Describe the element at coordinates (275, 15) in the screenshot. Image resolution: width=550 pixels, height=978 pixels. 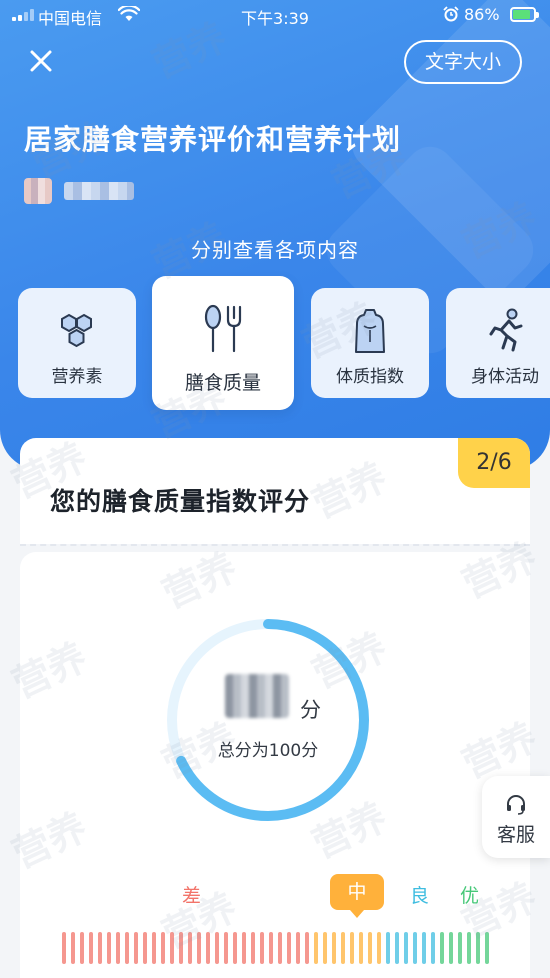
I see `status-bar: 中国电信 下午3:39 86%` at that location.